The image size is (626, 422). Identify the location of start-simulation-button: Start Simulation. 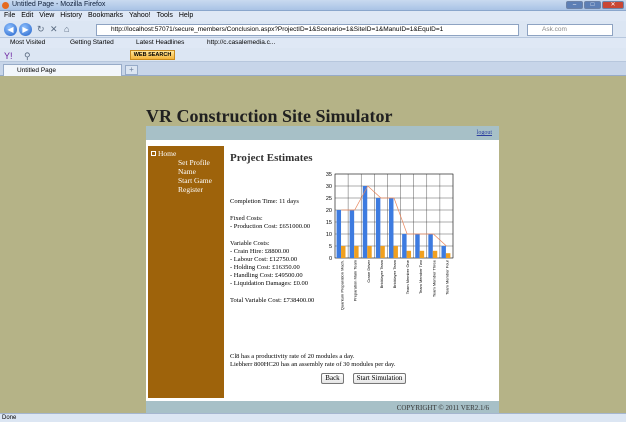
(379, 378).